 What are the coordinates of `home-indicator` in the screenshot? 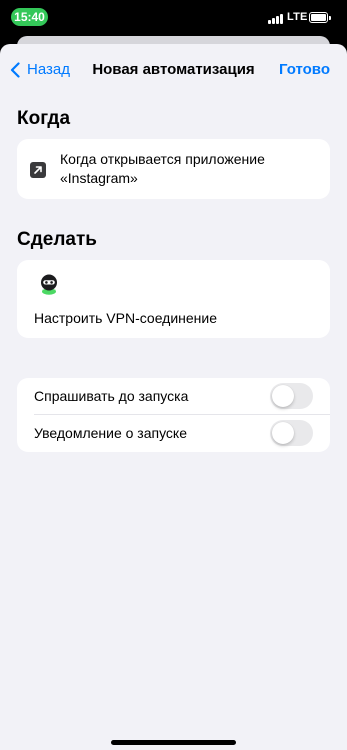 It's located at (173, 742).